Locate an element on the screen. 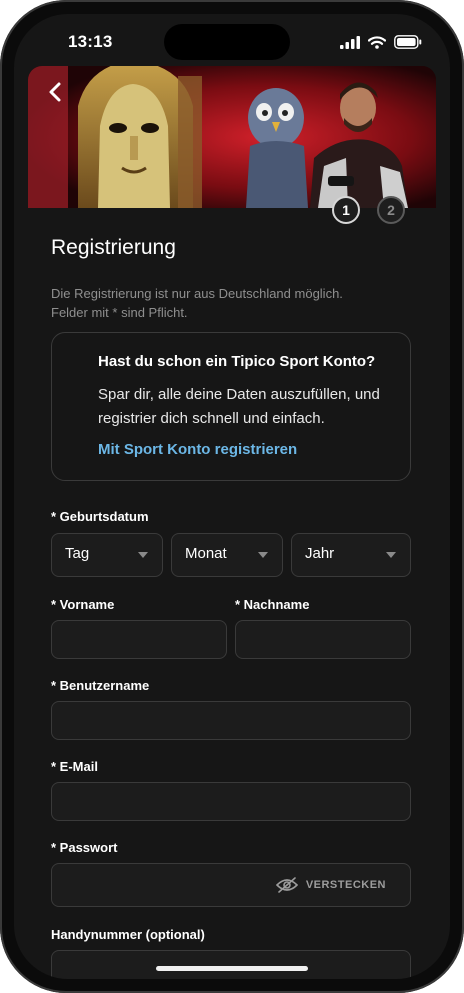 Image resolution: width=464 pixels, height=993 pixels. back-button is located at coordinates (56, 92).